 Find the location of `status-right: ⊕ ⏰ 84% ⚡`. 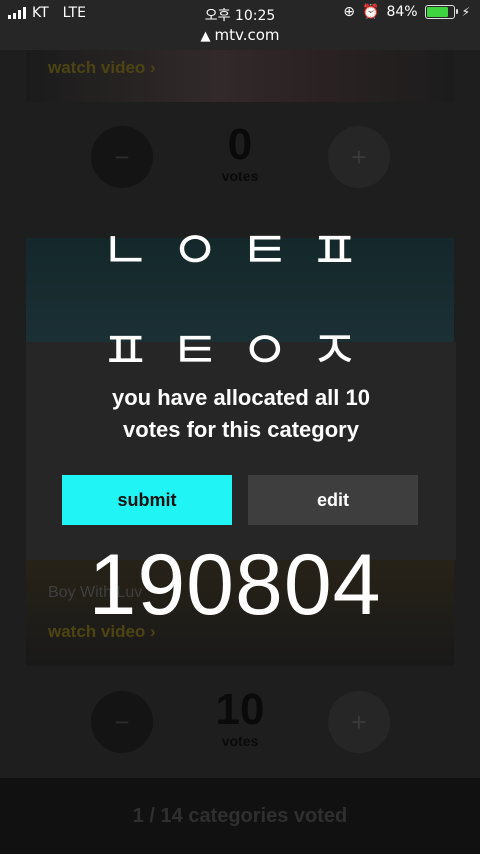

status-right: ⊕ ⏰ 84% ⚡ is located at coordinates (406, 12).